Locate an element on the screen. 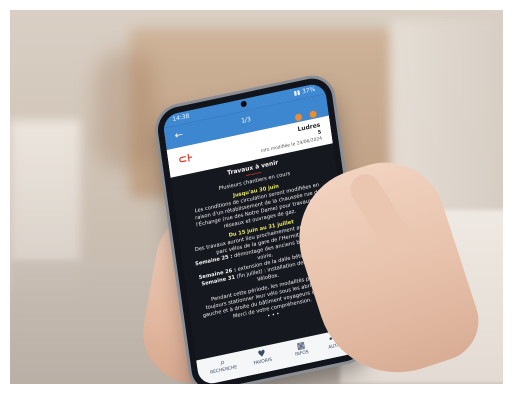  operator-logo-icon: ⊂⊦ is located at coordinates (185, 158).